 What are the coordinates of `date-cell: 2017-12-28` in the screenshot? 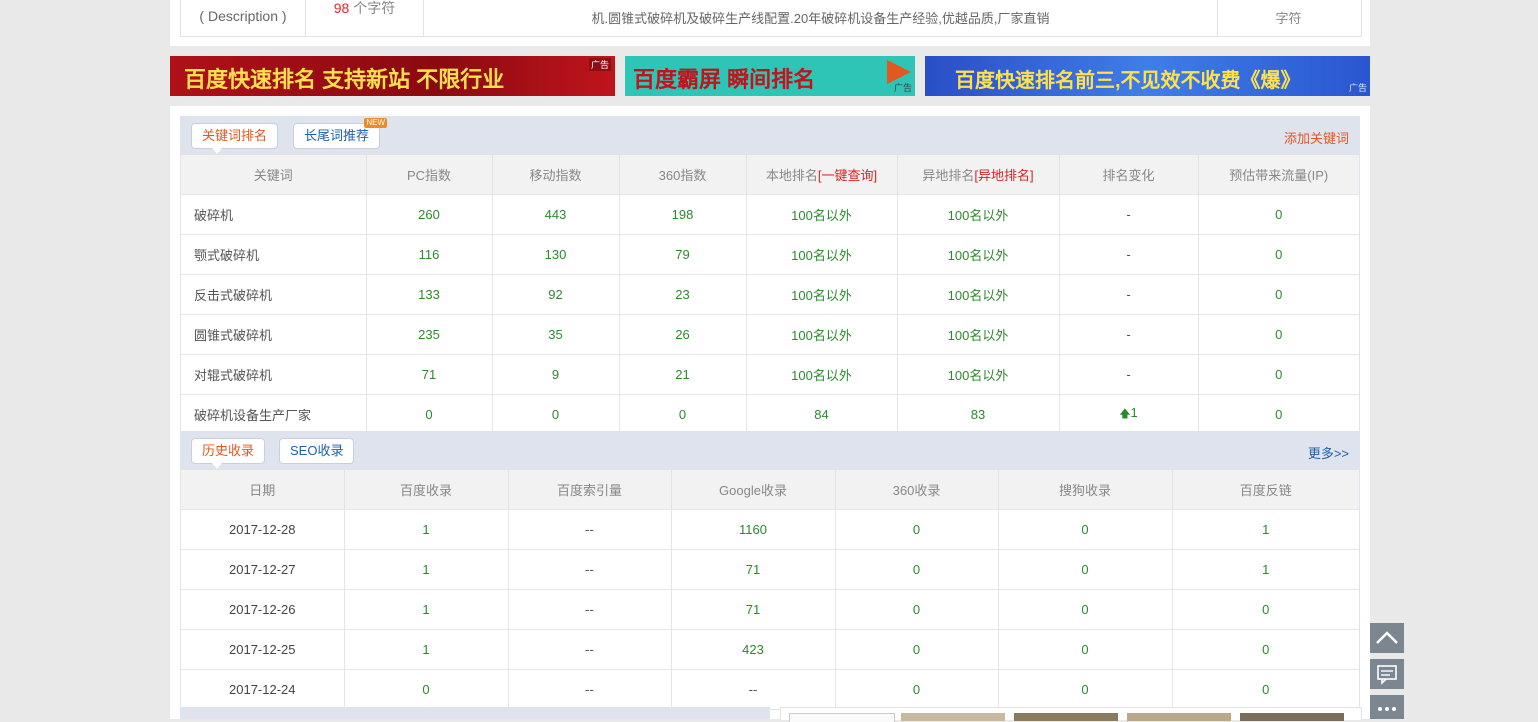 It's located at (263, 529).